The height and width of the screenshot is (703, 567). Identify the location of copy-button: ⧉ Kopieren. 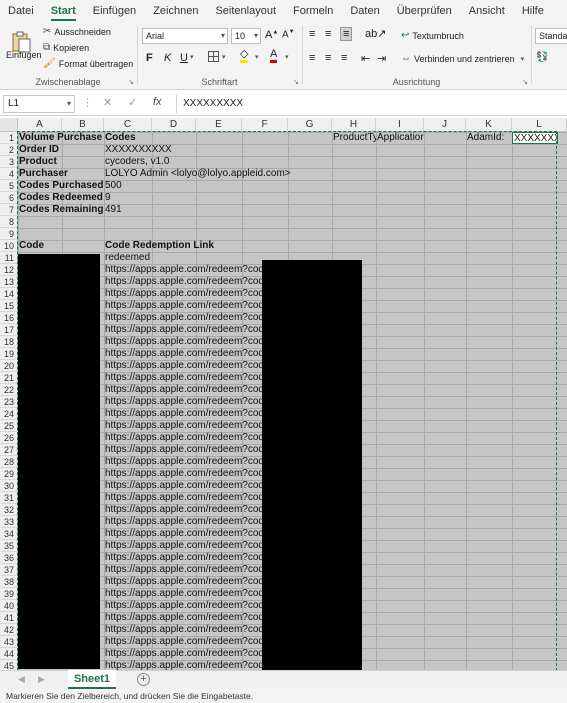
(66, 47).